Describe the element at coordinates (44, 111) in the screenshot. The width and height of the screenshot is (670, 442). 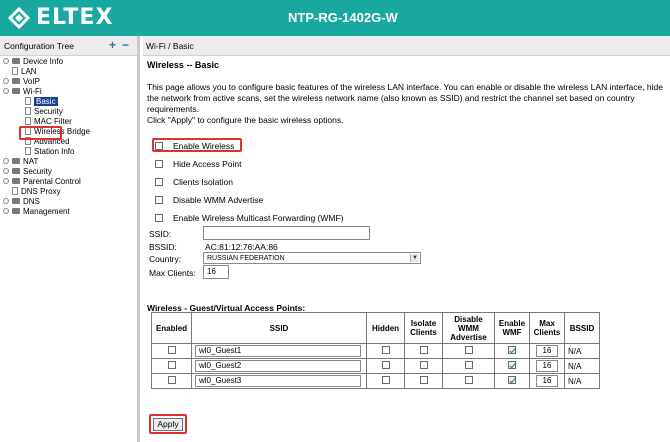
I see `tree-item-wifi-security: Security` at that location.